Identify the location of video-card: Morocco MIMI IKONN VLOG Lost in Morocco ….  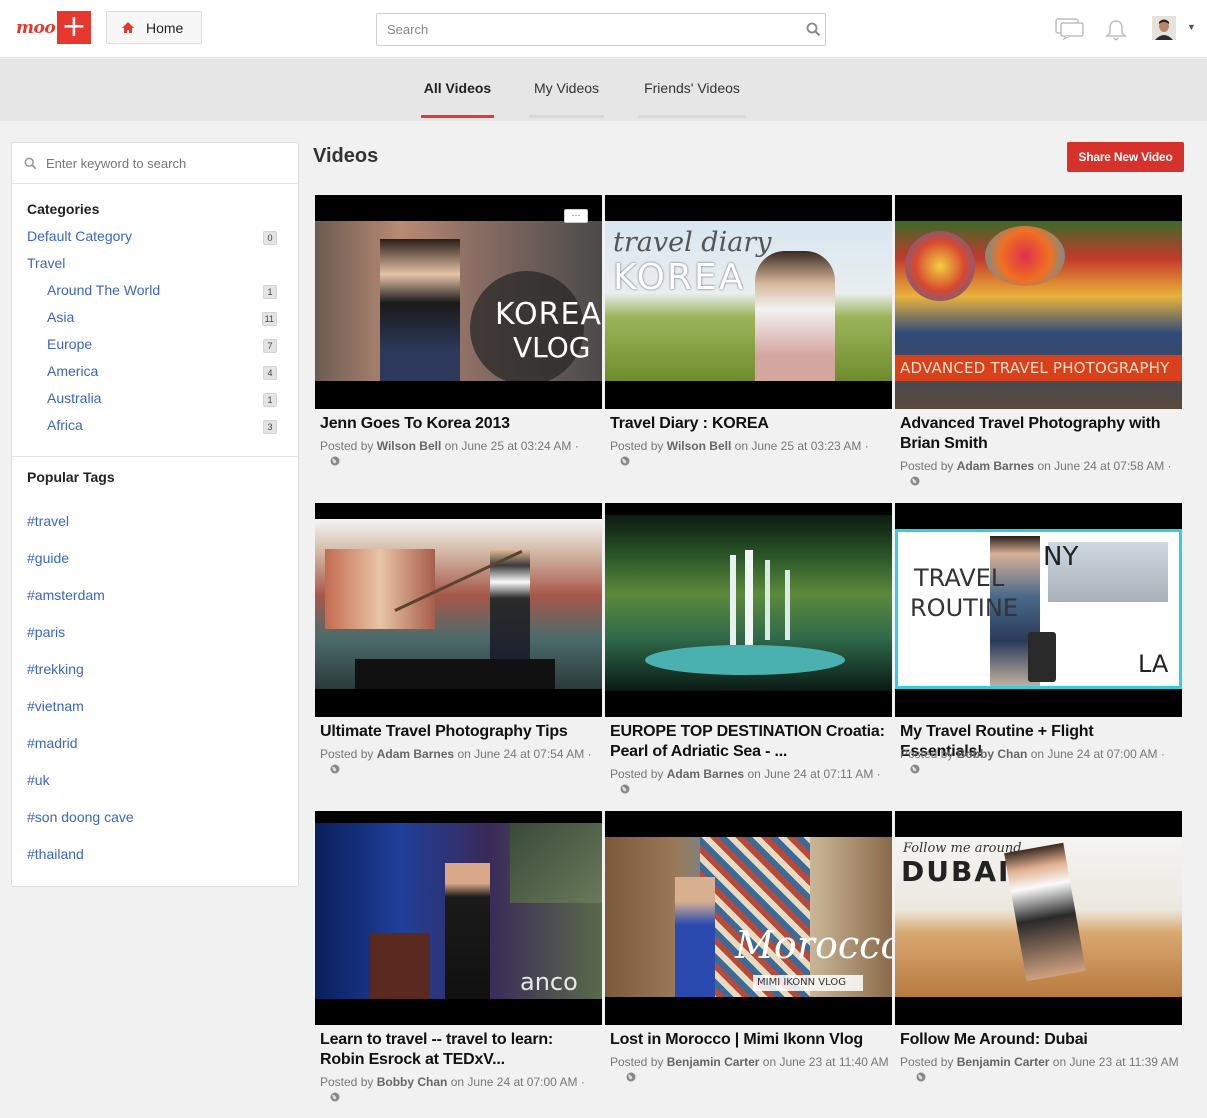
(748, 946).